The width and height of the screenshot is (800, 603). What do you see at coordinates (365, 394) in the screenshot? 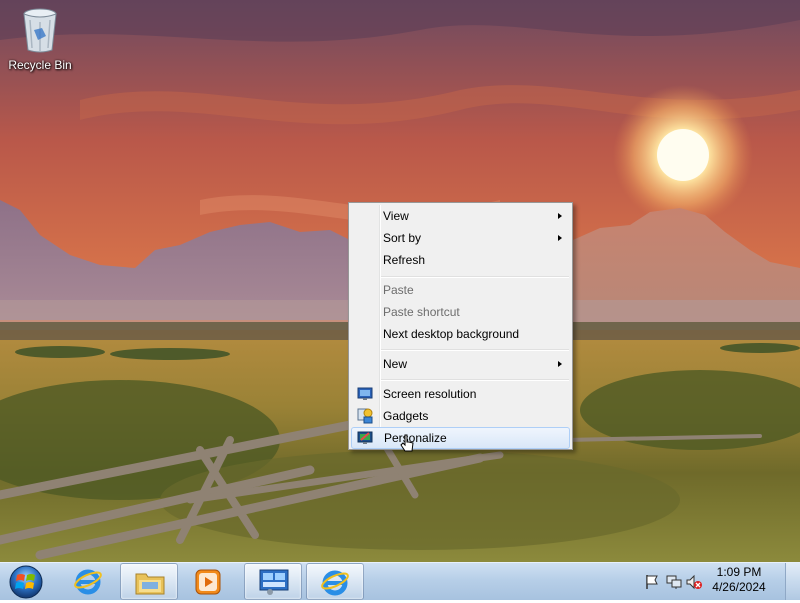
I see `monitor-icon` at bounding box center [365, 394].